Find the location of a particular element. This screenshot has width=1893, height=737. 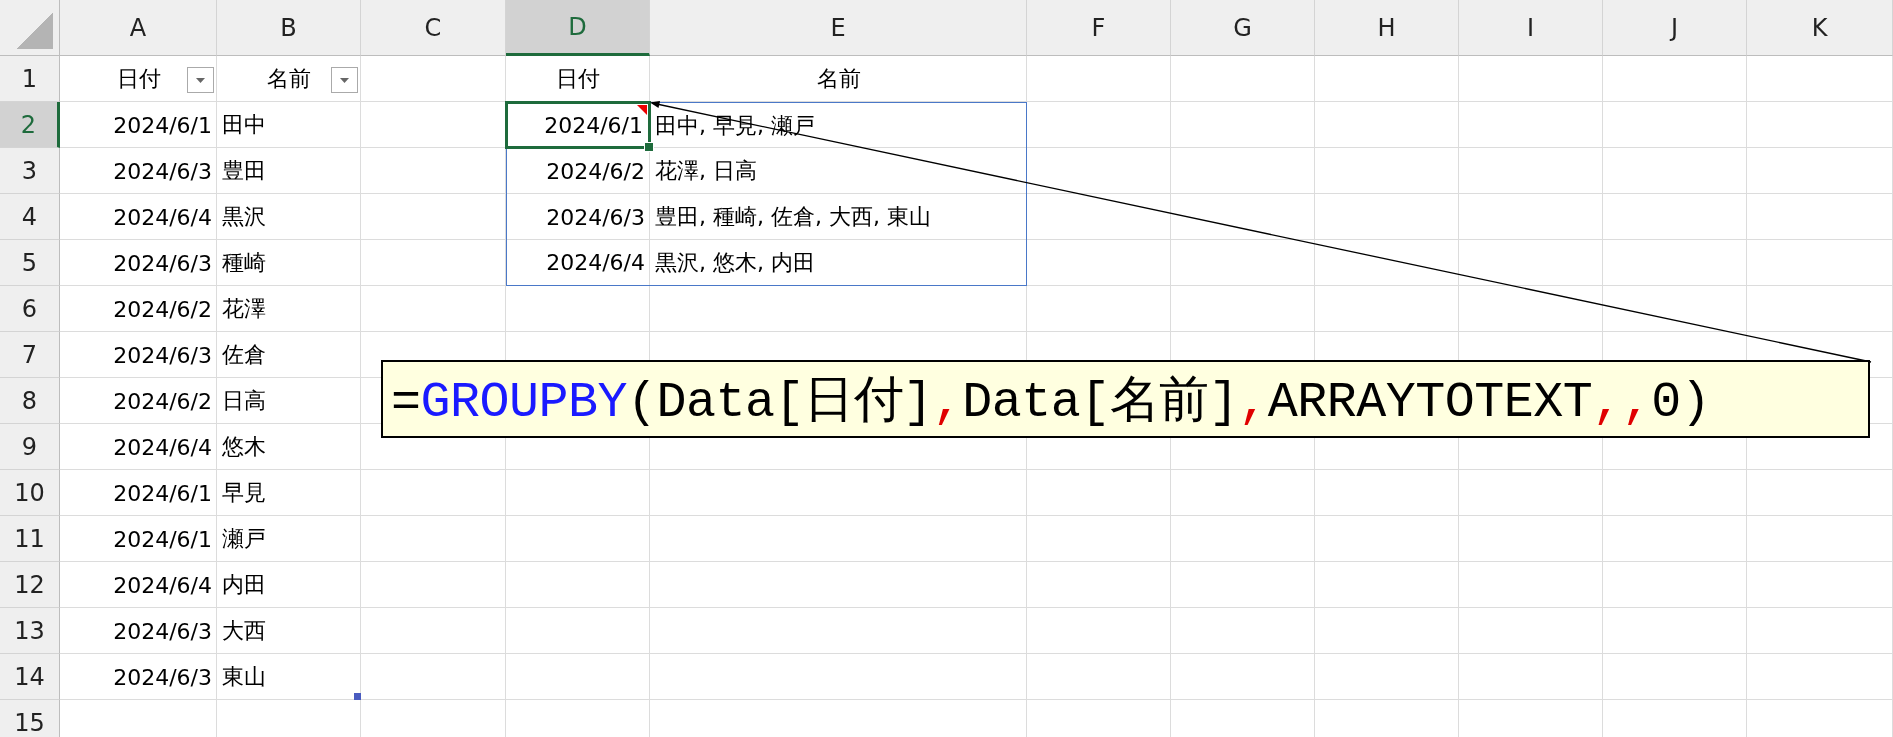

row-header: 4 is located at coordinates (30, 217).